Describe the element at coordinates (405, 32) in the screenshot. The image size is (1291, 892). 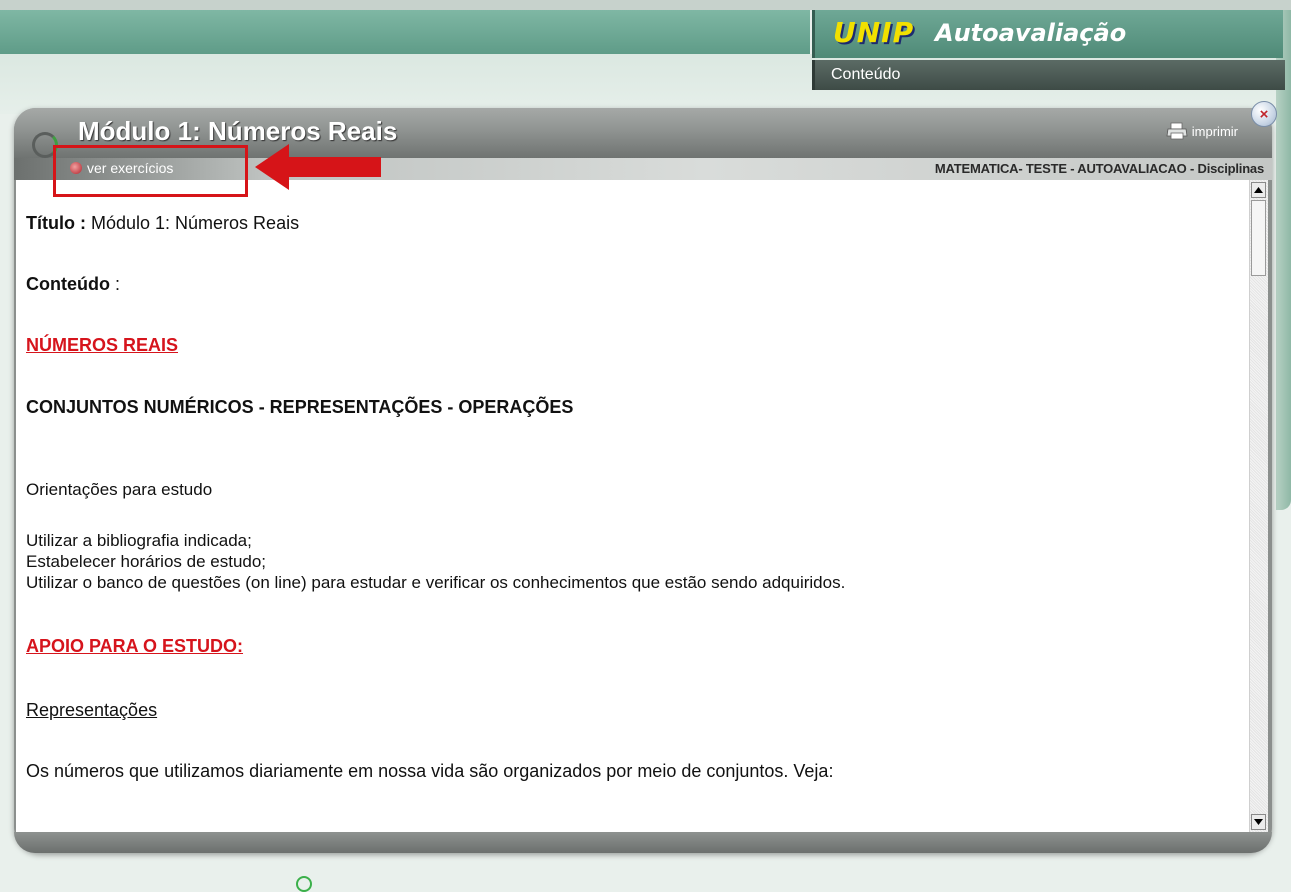
I see `page-header-band` at that location.